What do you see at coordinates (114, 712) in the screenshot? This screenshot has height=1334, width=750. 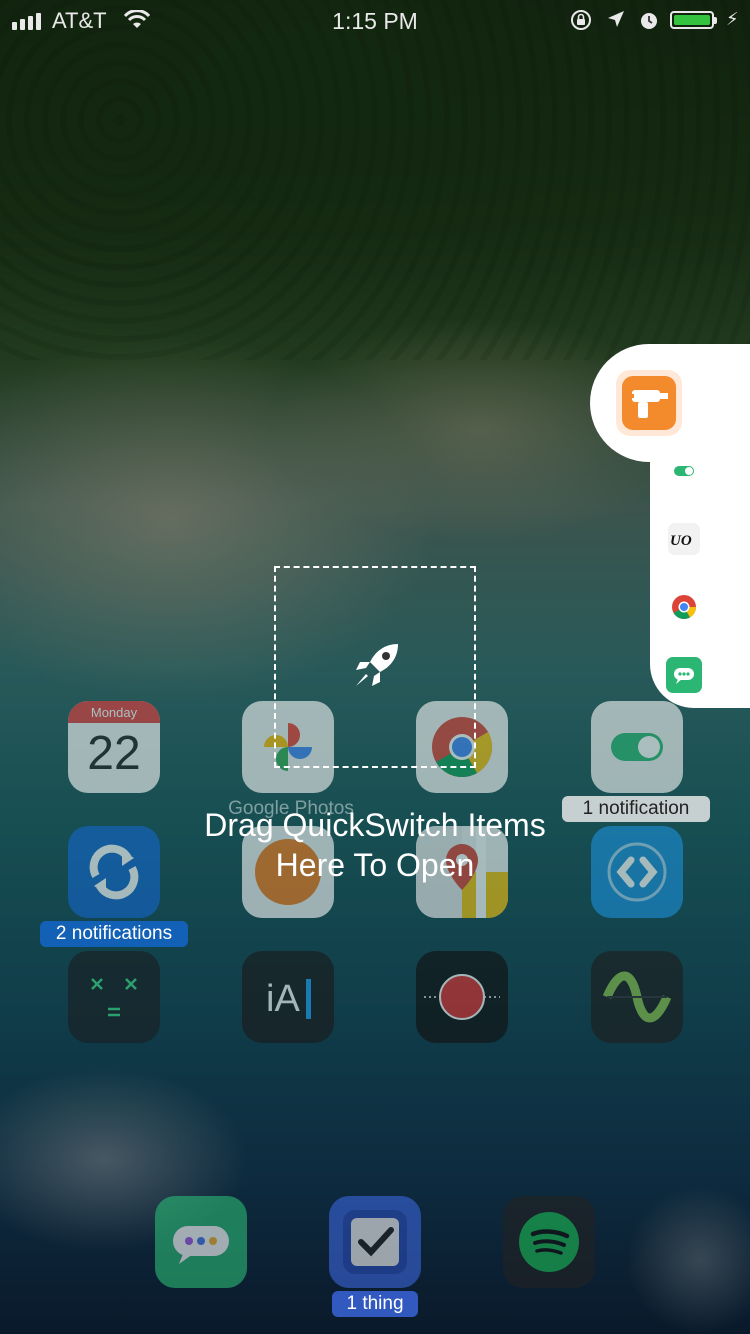 I see `calendar-day-name: Monday` at bounding box center [114, 712].